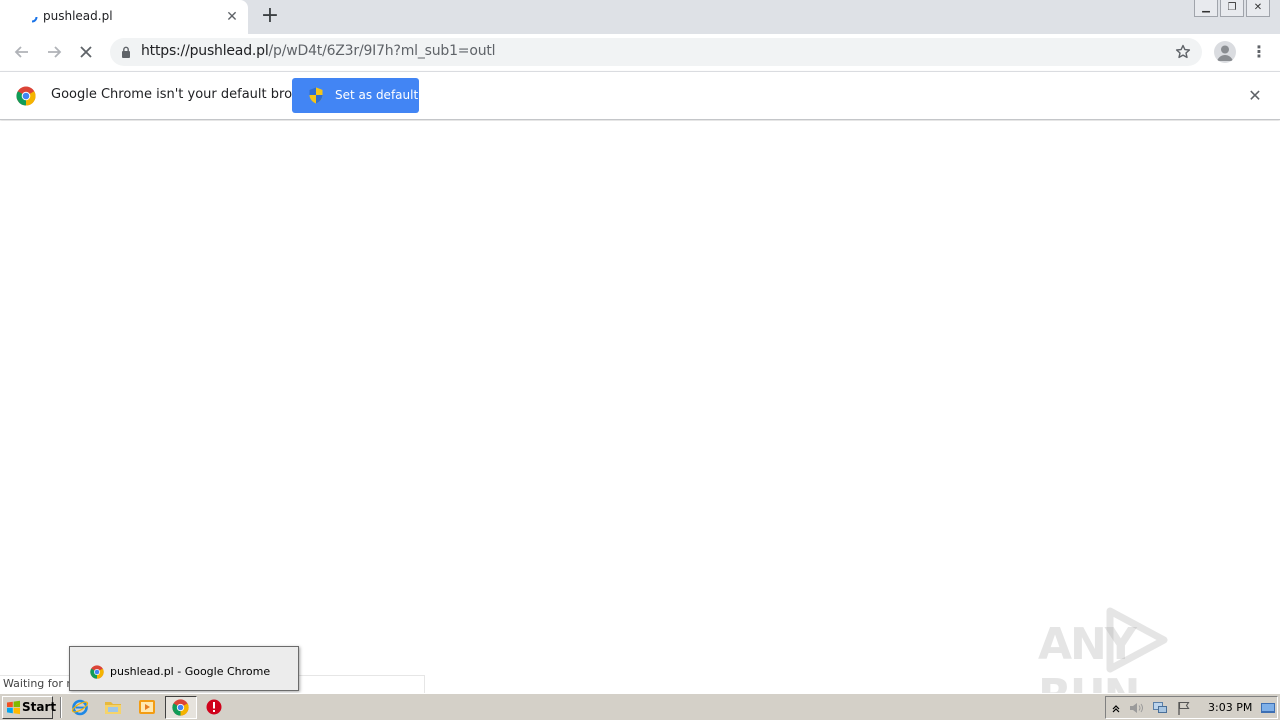  I want to click on internet-explorer-icon, so click(80, 707).